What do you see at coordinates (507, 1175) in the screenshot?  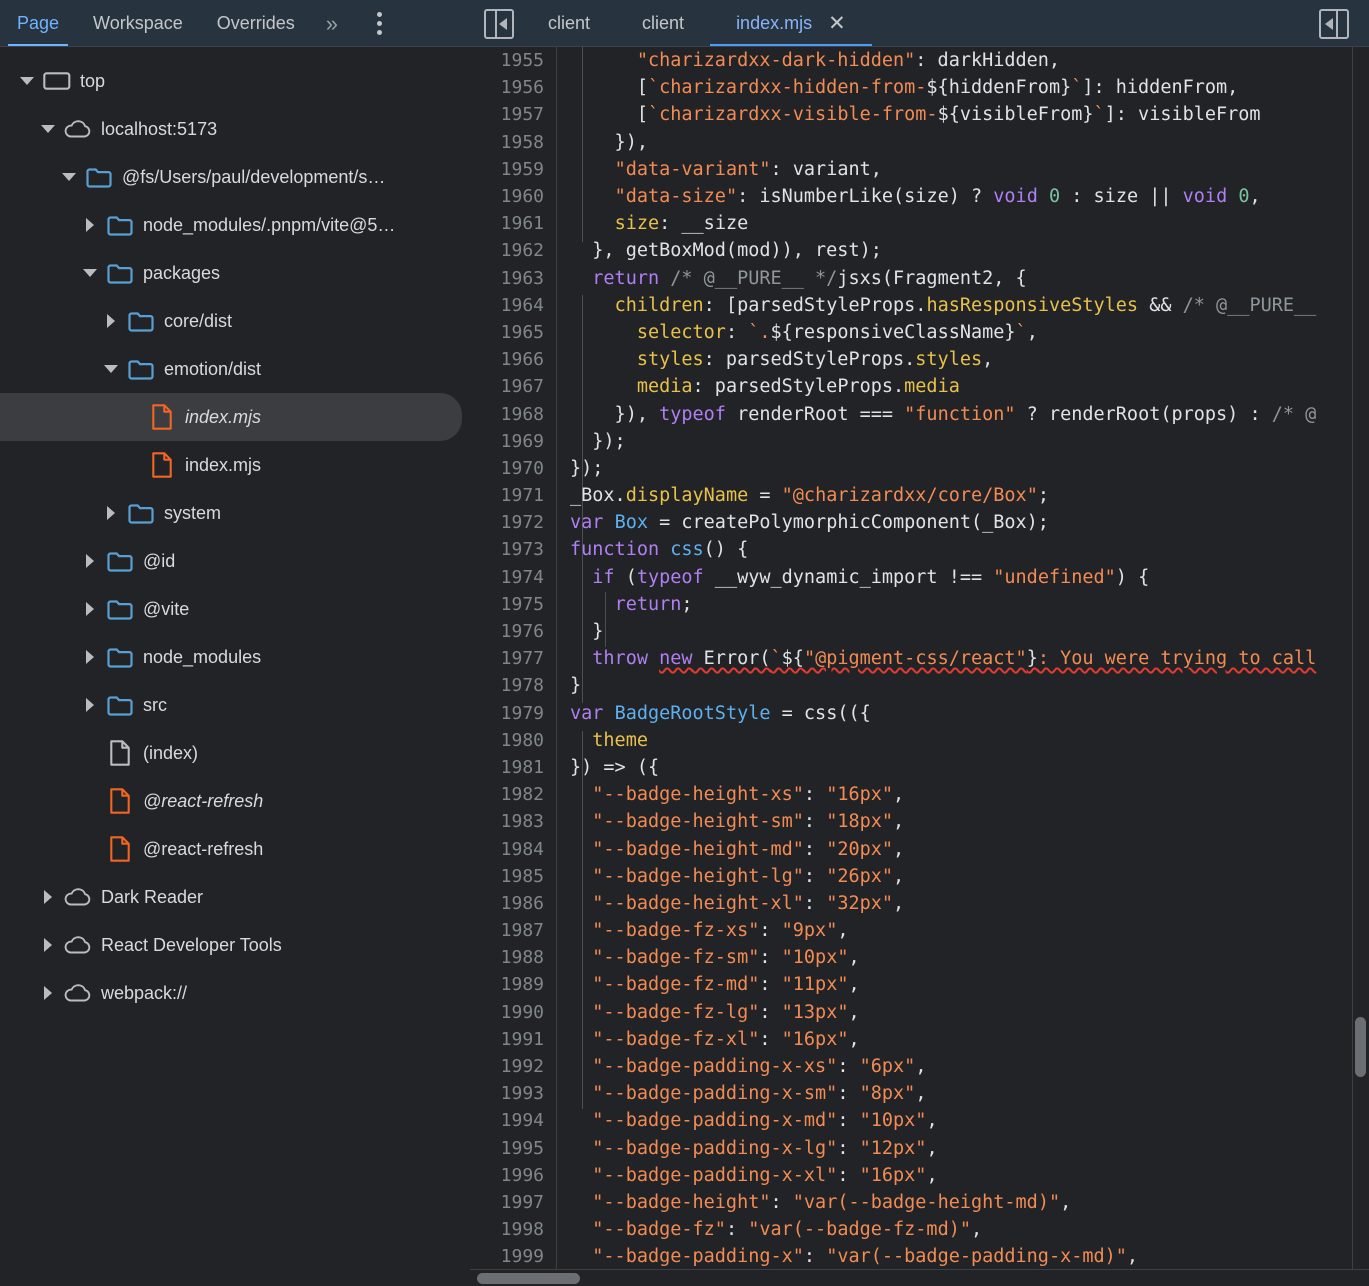 I see `line-number: 1996` at bounding box center [507, 1175].